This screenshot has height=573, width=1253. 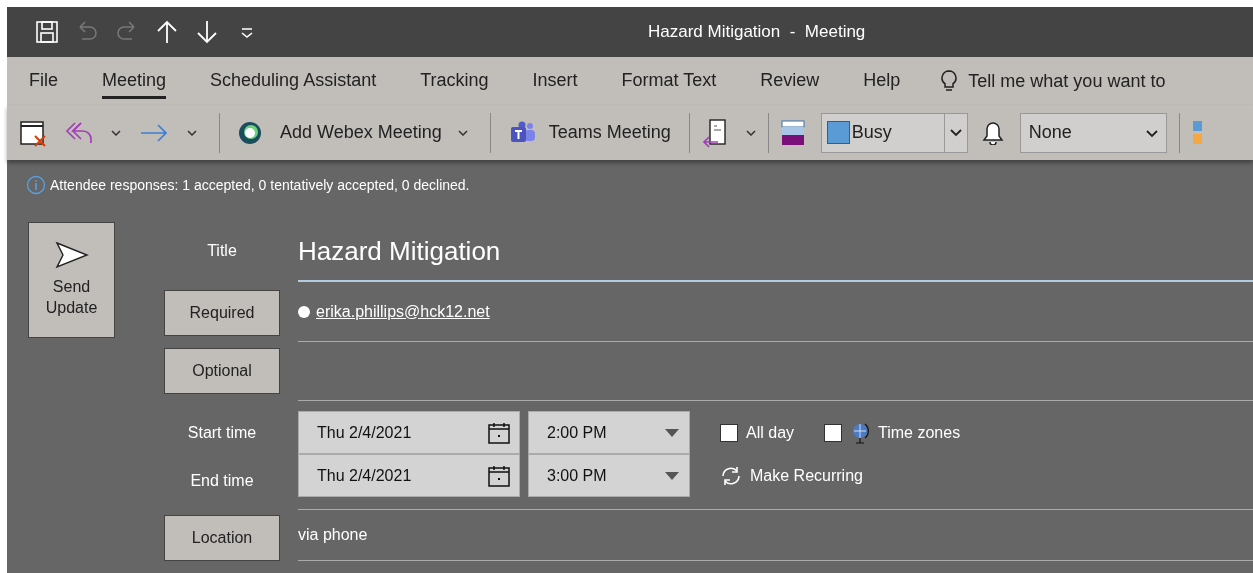 What do you see at coordinates (222, 480) in the screenshot?
I see `end-time-label: End time` at bounding box center [222, 480].